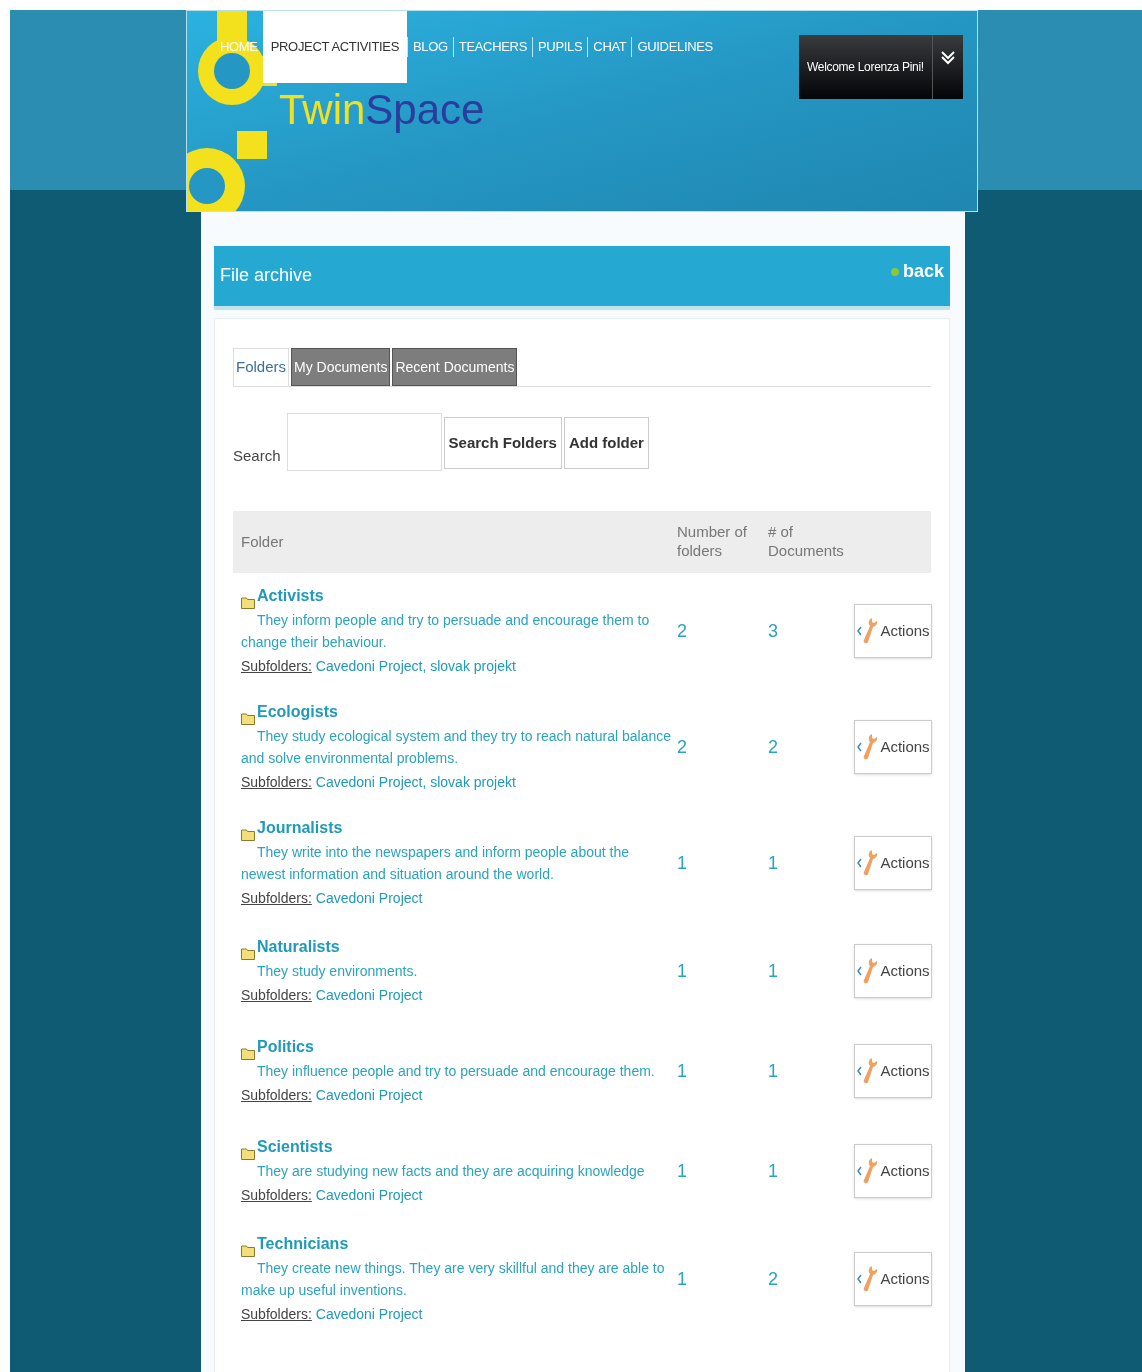 The width and height of the screenshot is (1142, 1372). What do you see at coordinates (453, 1279) in the screenshot?
I see `folder-description: They create new things. They are very skillful and they are able to make up useful inventions.` at bounding box center [453, 1279].